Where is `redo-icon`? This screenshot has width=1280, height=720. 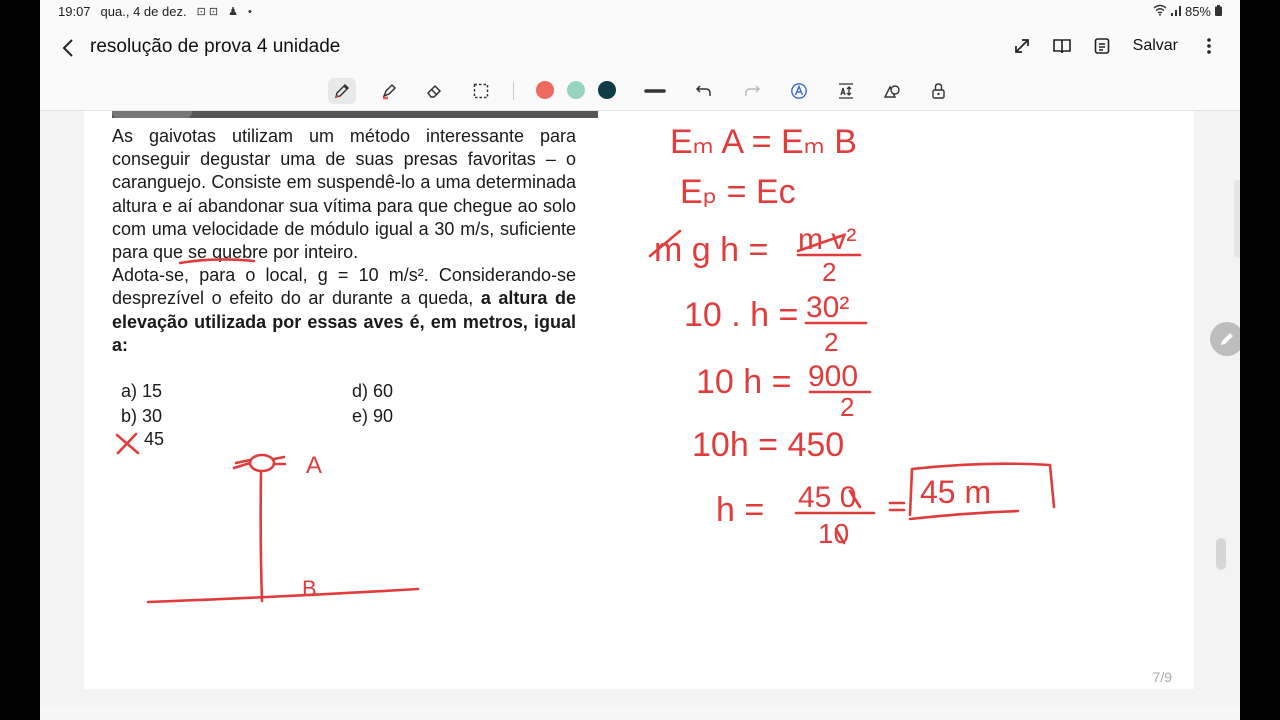
redo-icon is located at coordinates (752, 91).